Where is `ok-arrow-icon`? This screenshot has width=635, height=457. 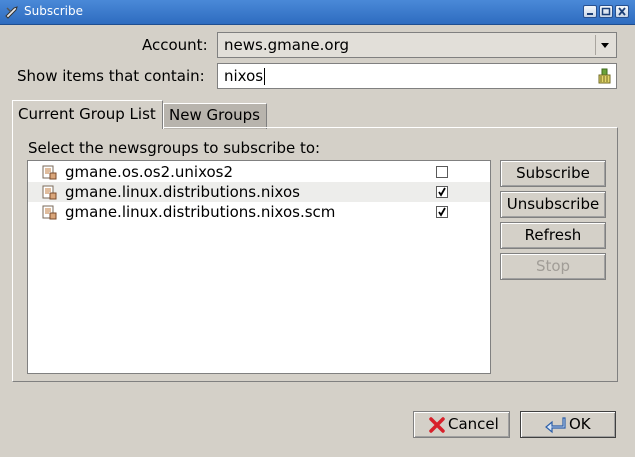
ok-arrow-icon is located at coordinates (555, 425).